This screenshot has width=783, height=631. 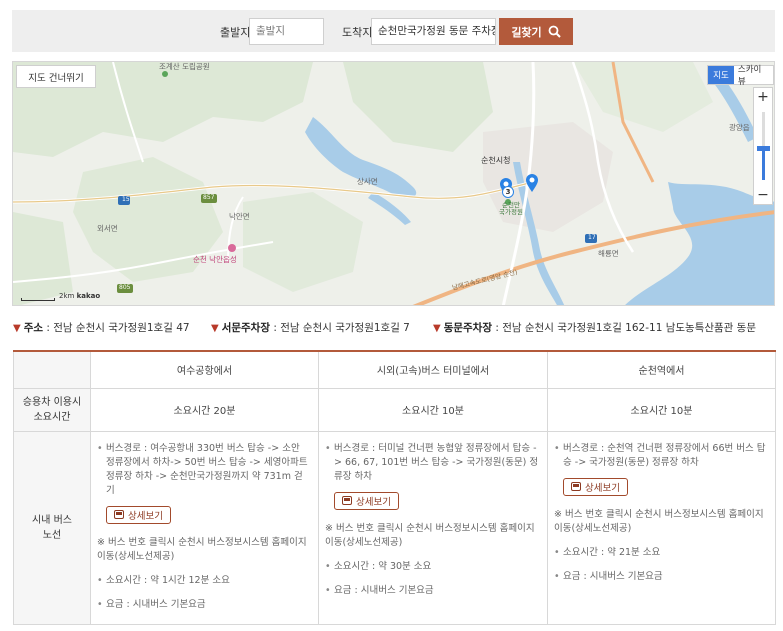 I want to click on map-label-haeryong: 해룡면, so click(x=608, y=253).